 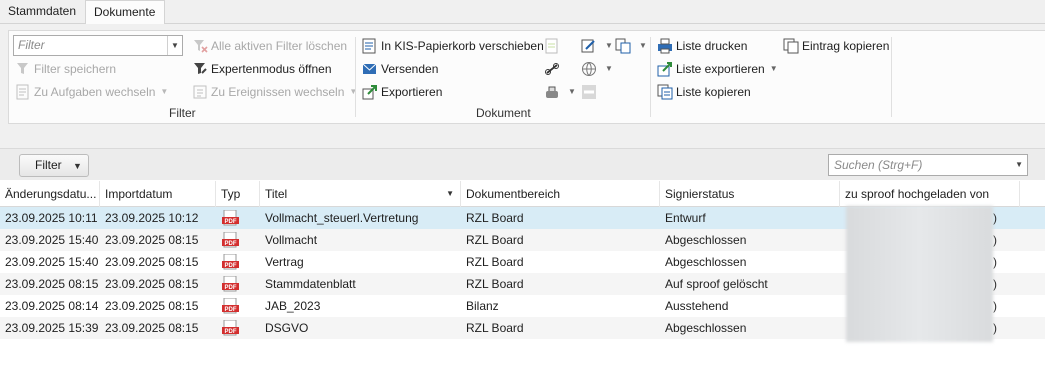 I want to click on save-filter-button: Filter speichern, so click(x=65, y=69).